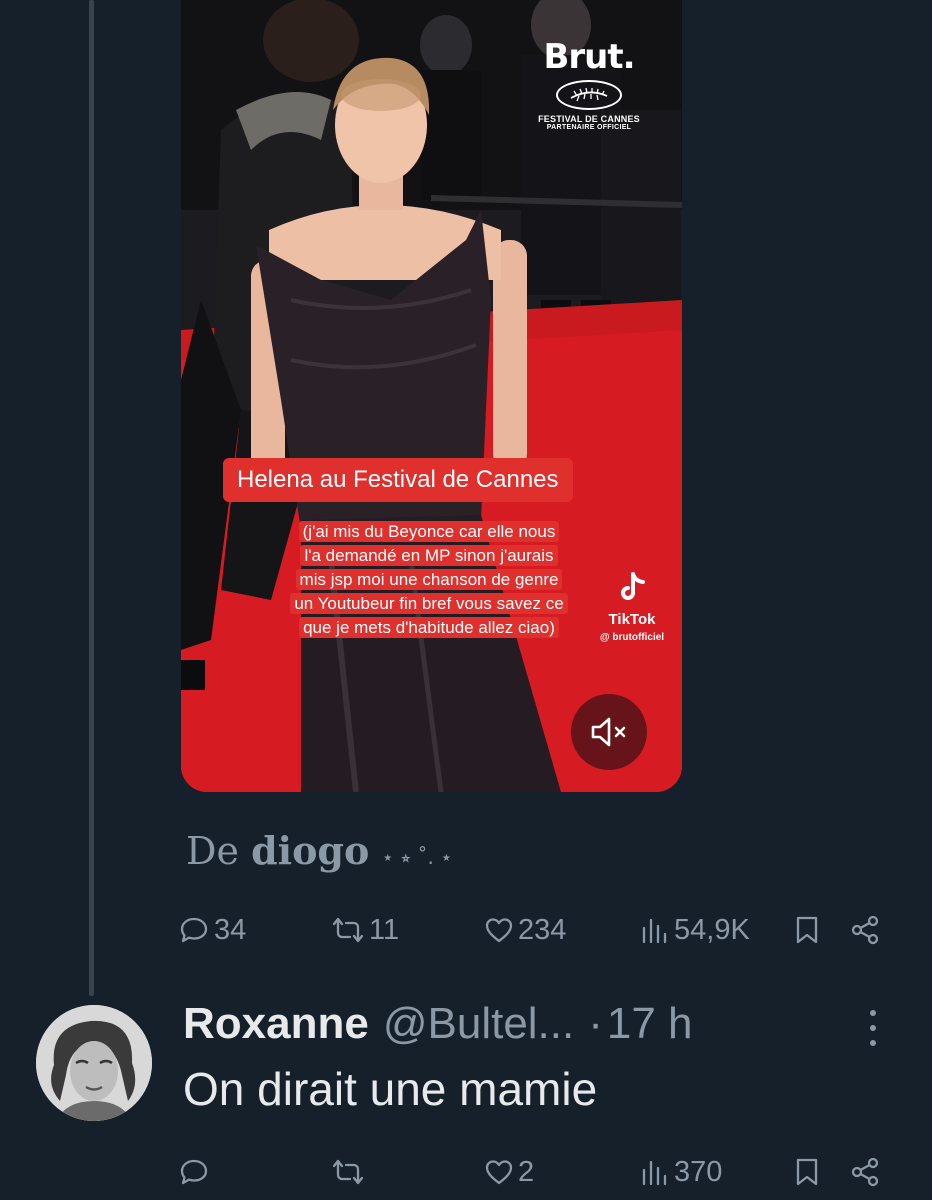 The image size is (932, 1200). I want to click on speaker-muted-icon, so click(608, 732).